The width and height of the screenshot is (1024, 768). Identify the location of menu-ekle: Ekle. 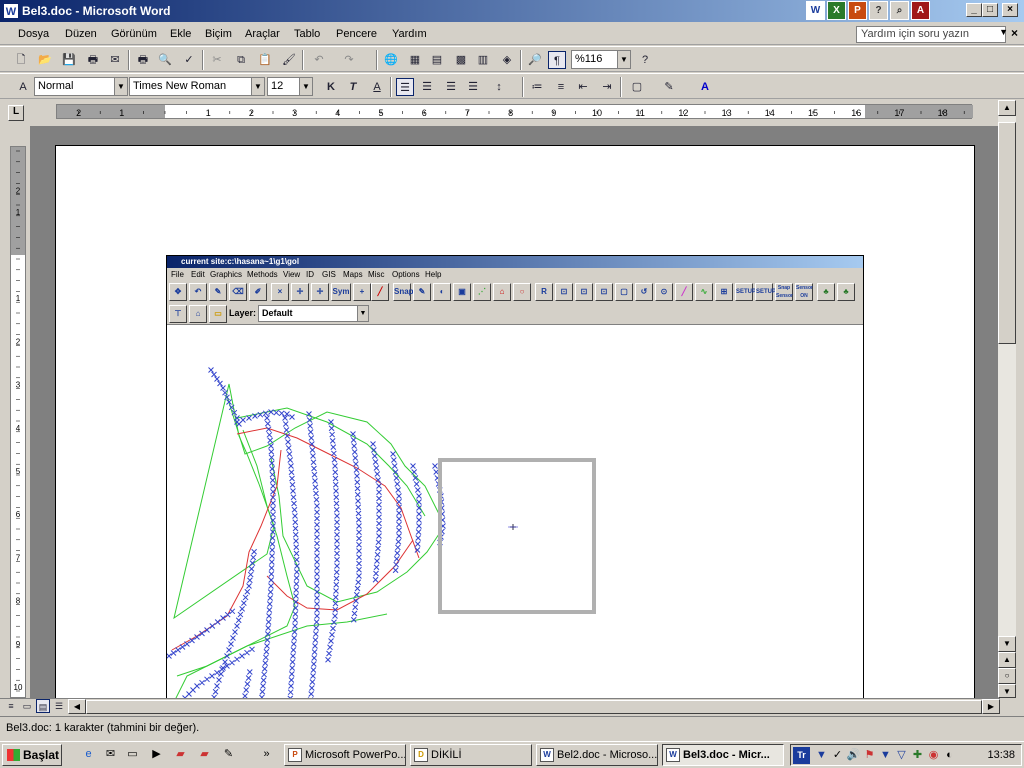
(180, 34).